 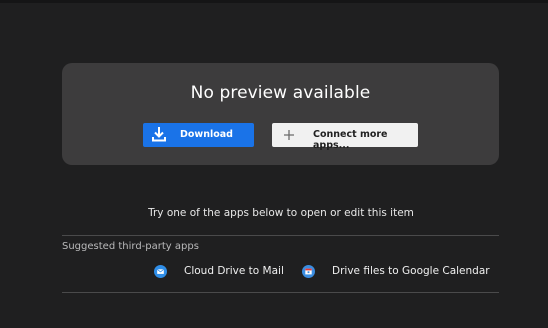 What do you see at coordinates (130, 246) in the screenshot?
I see `suggested-apps-heading: Suggested third-party apps` at bounding box center [130, 246].